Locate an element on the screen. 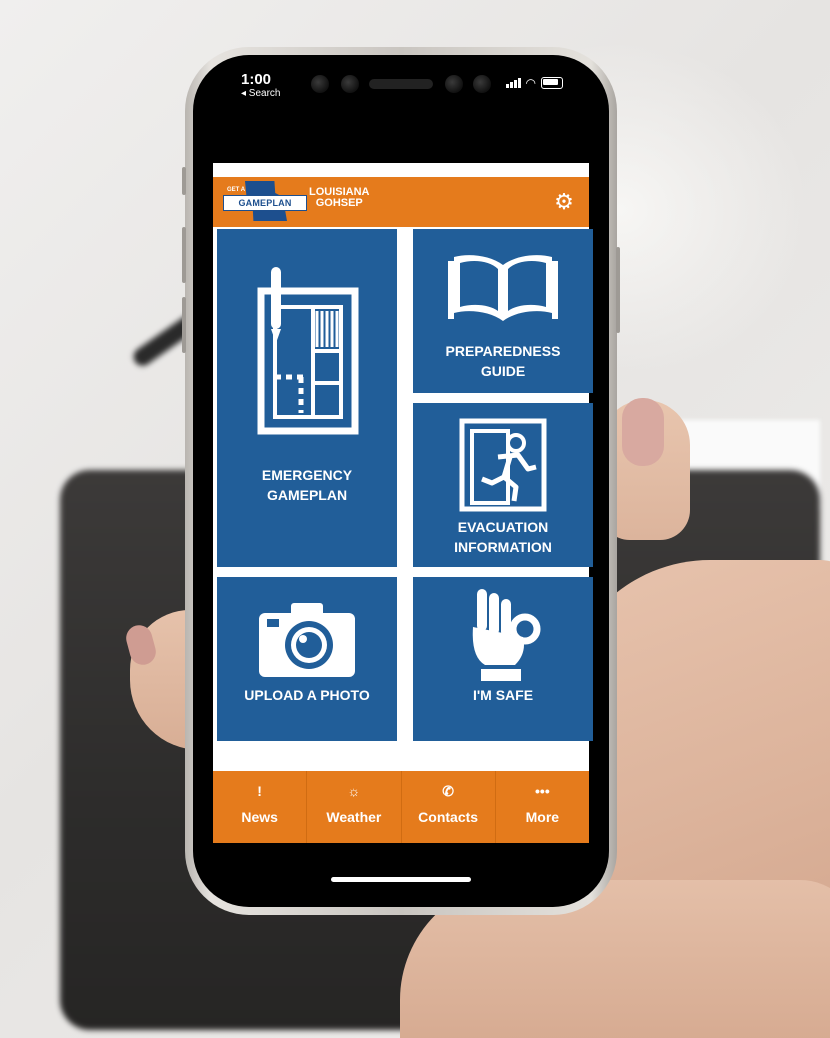  tile-label-line2: GUIDE is located at coordinates (503, 371).